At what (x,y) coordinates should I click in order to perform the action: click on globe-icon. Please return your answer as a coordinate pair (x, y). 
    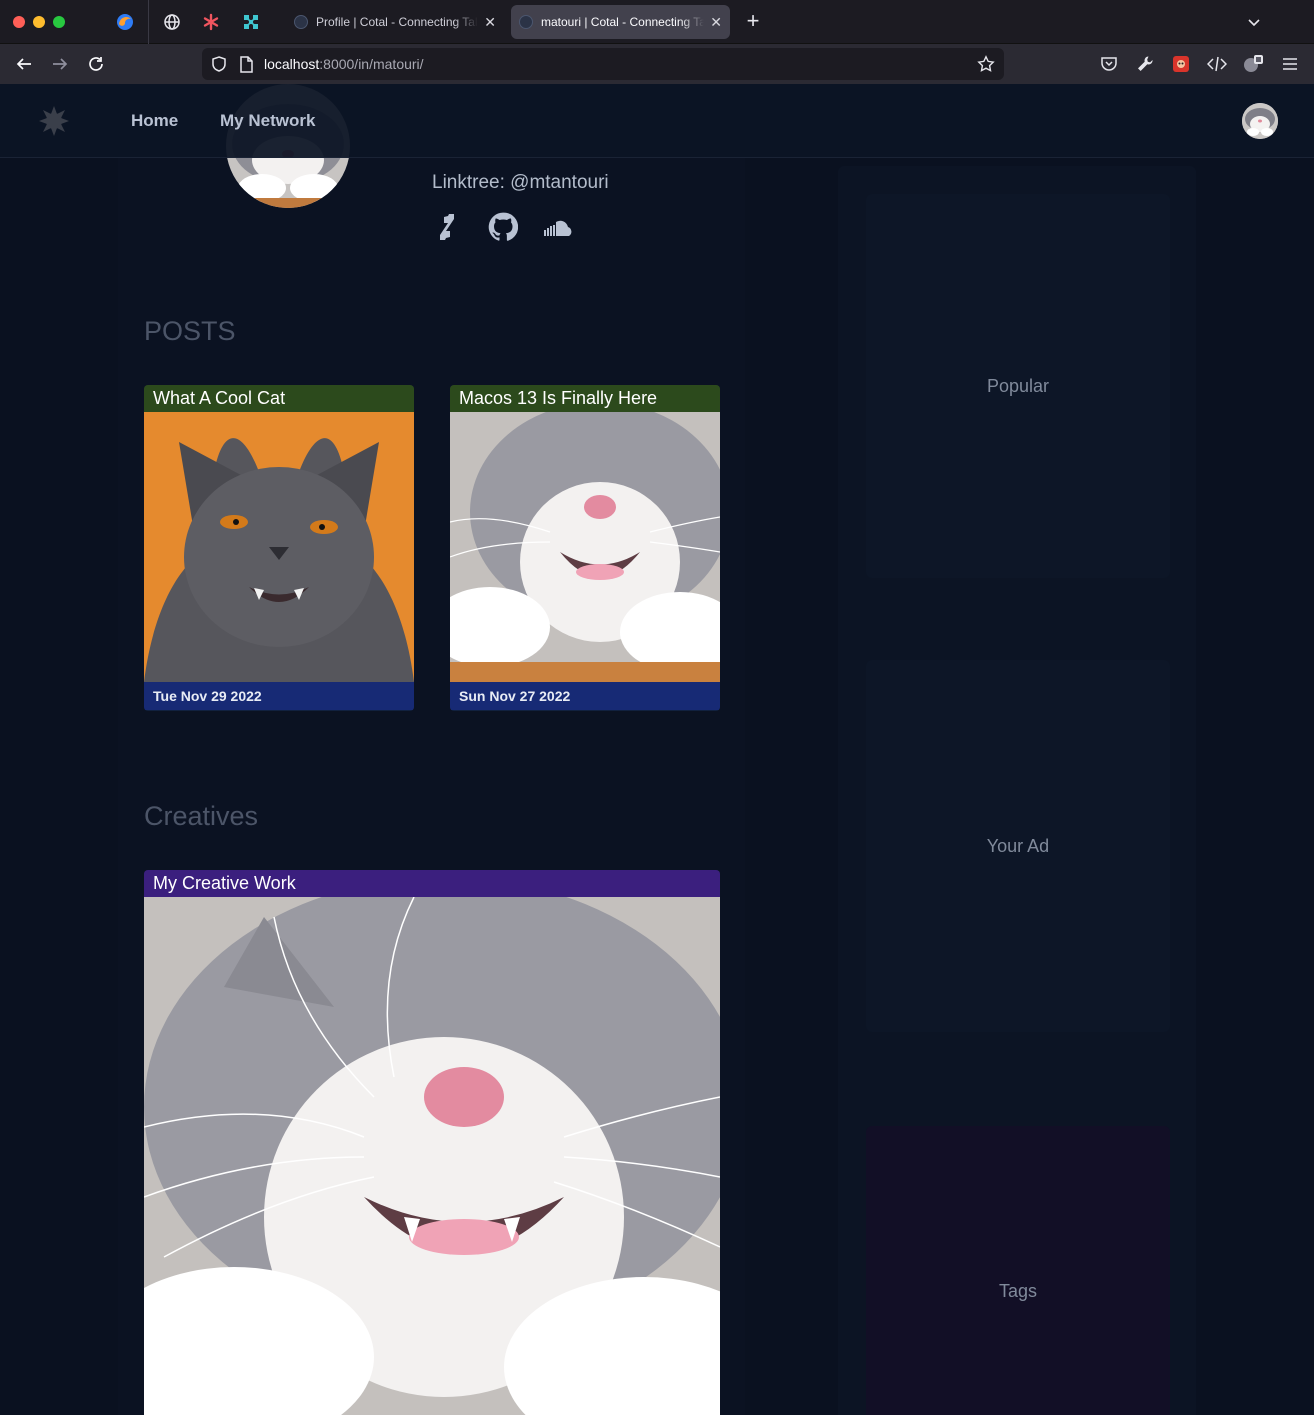
    Looking at the image, I should click on (172, 22).